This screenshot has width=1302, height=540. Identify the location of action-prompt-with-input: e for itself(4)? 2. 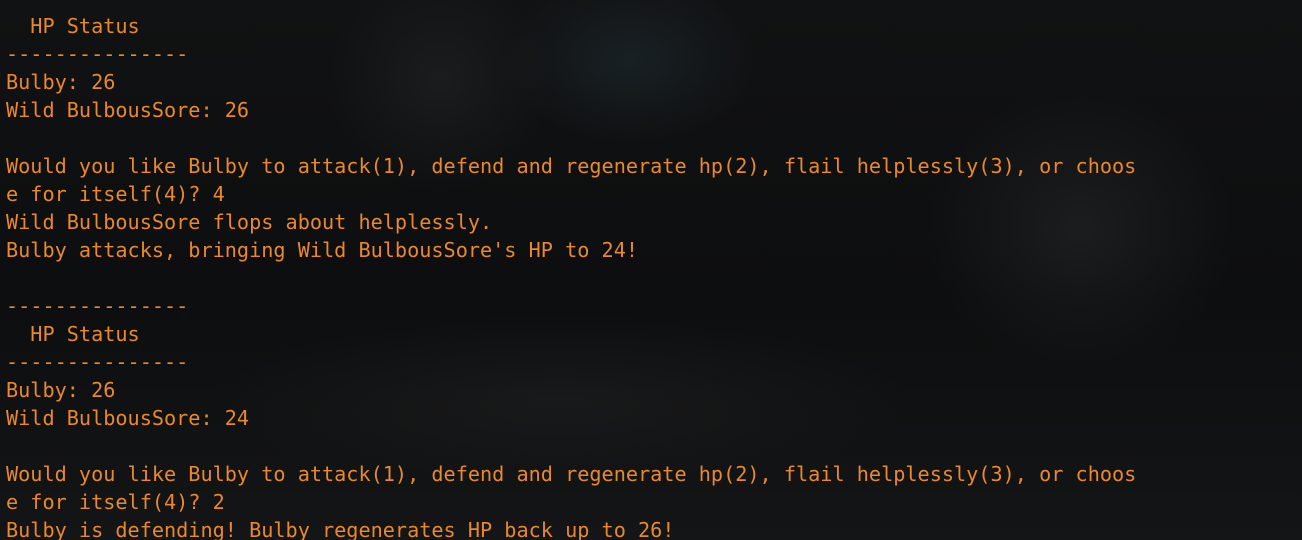
(115, 502).